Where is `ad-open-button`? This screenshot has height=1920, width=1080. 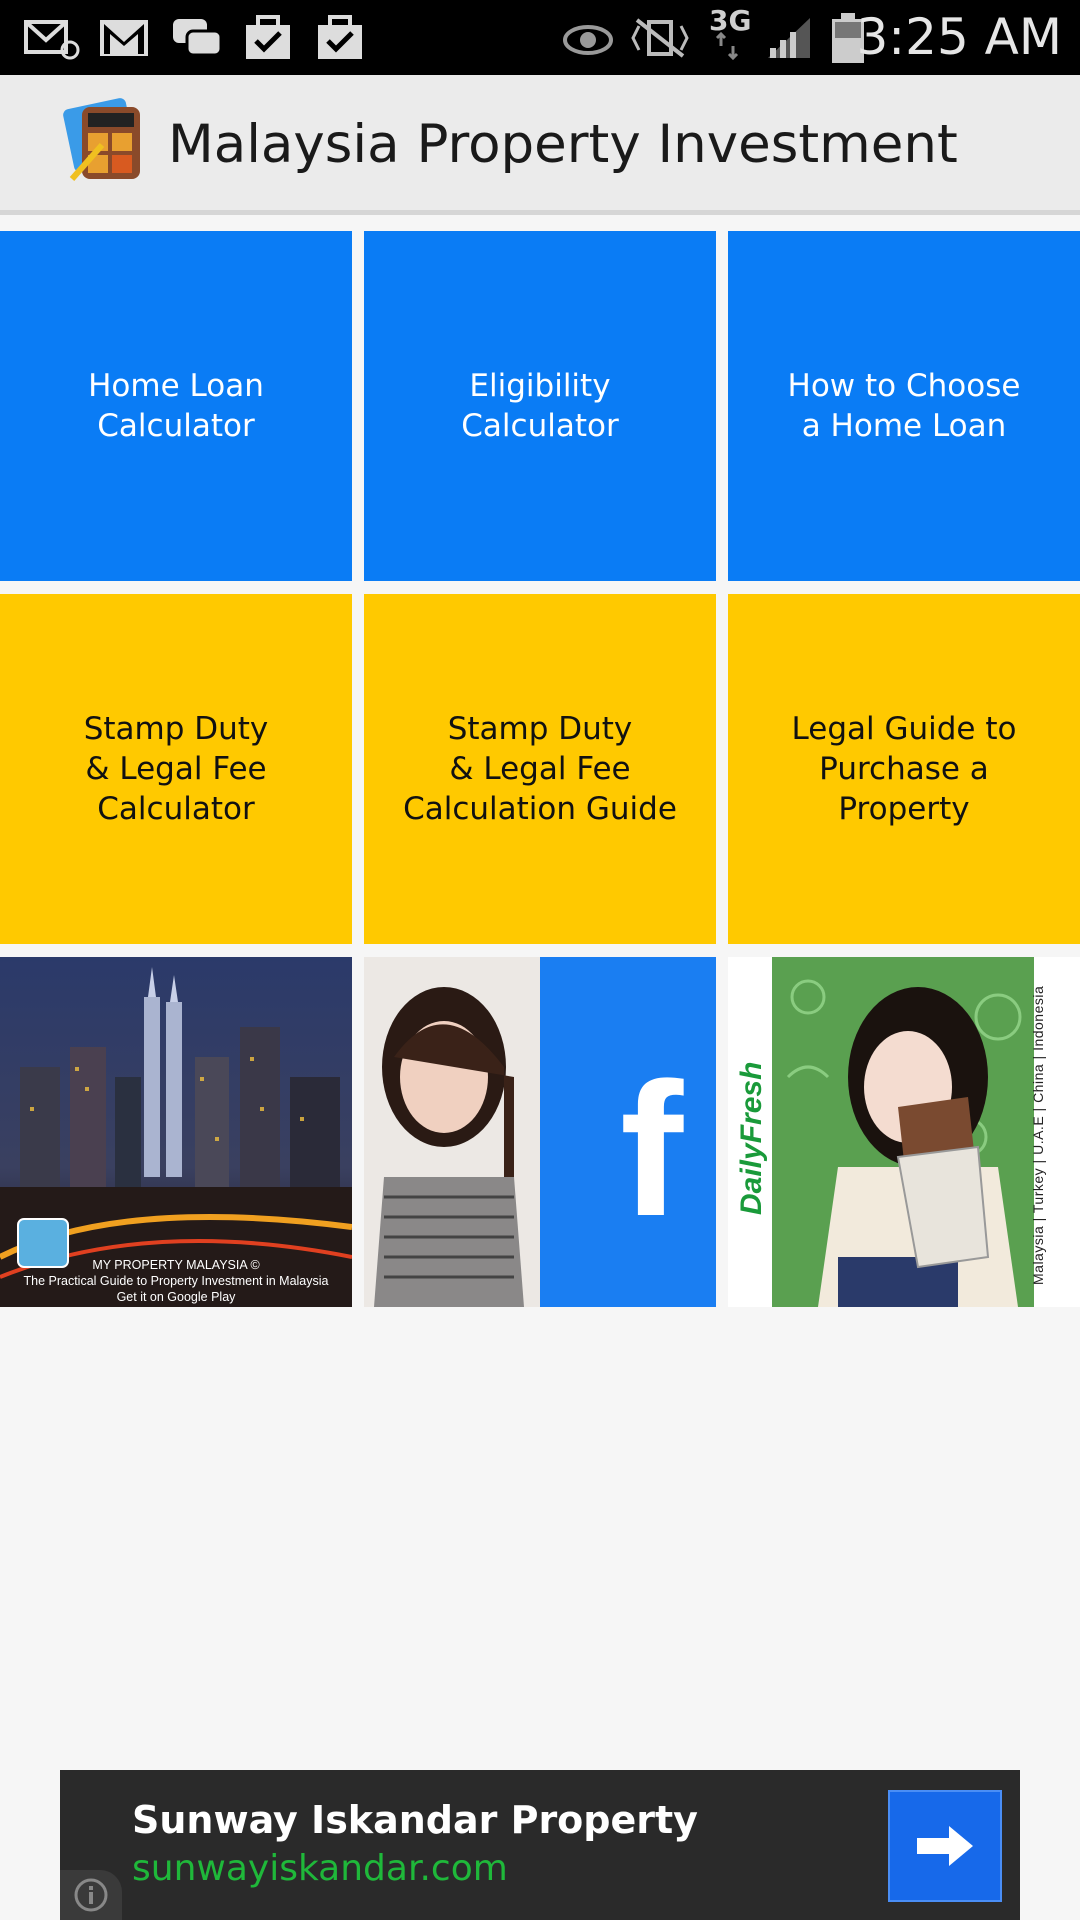 ad-open-button is located at coordinates (945, 1846).